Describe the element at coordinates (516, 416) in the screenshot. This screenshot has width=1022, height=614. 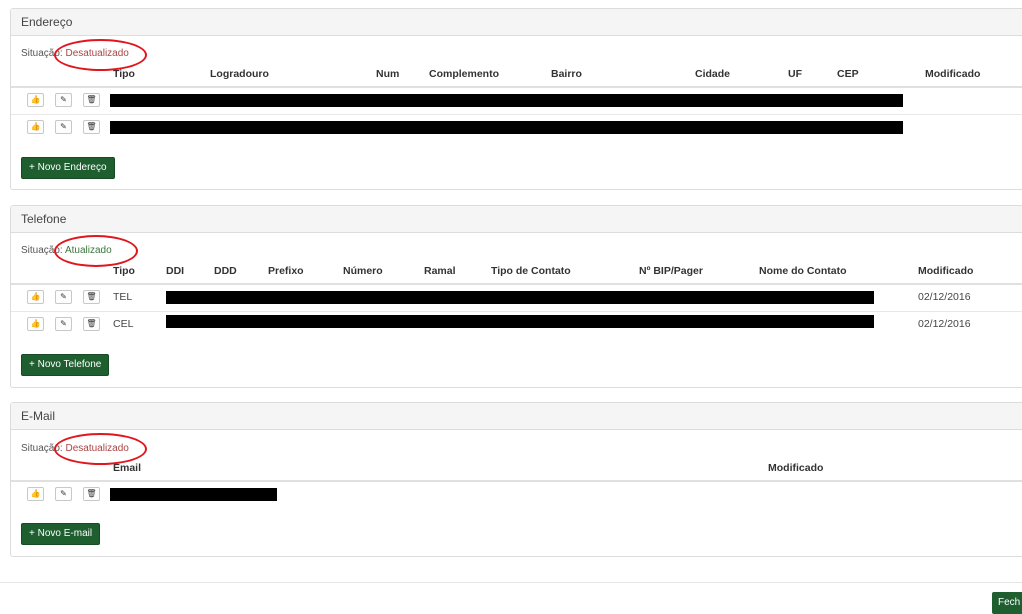
I see `email-panel-title: E-Mail` at that location.